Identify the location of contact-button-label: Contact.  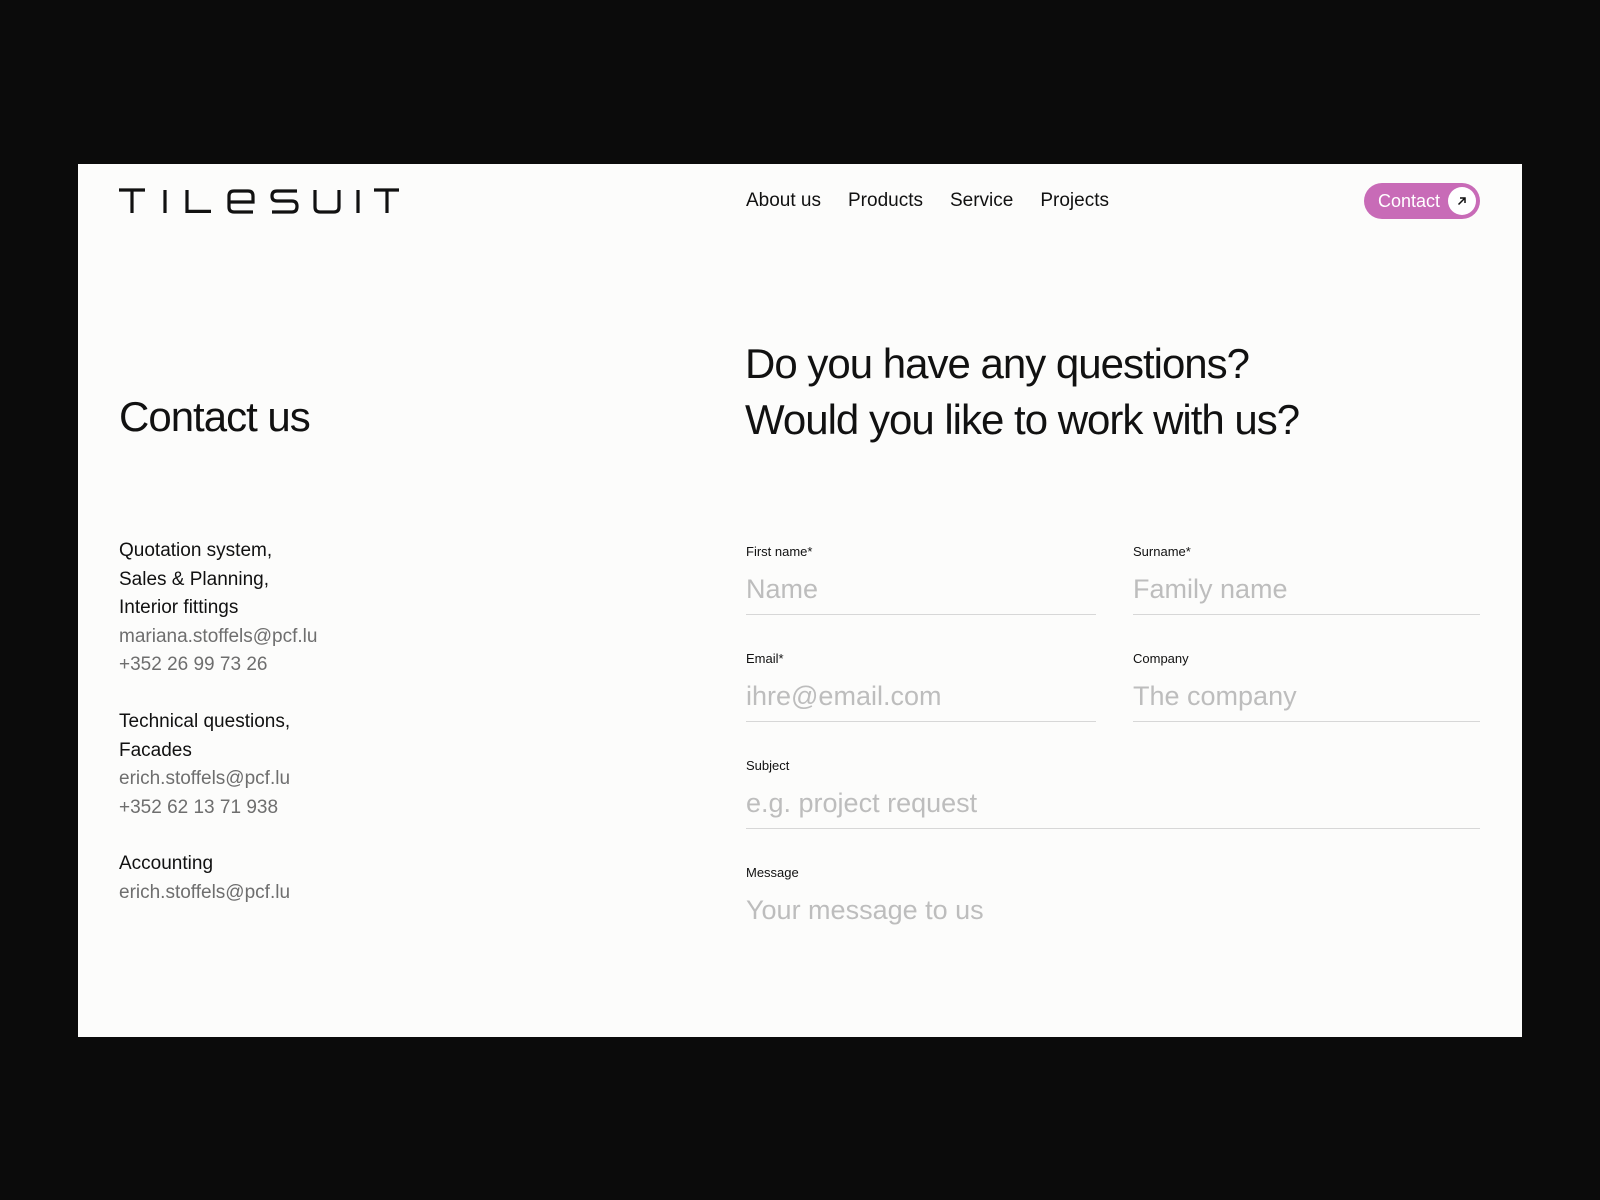
(1409, 200).